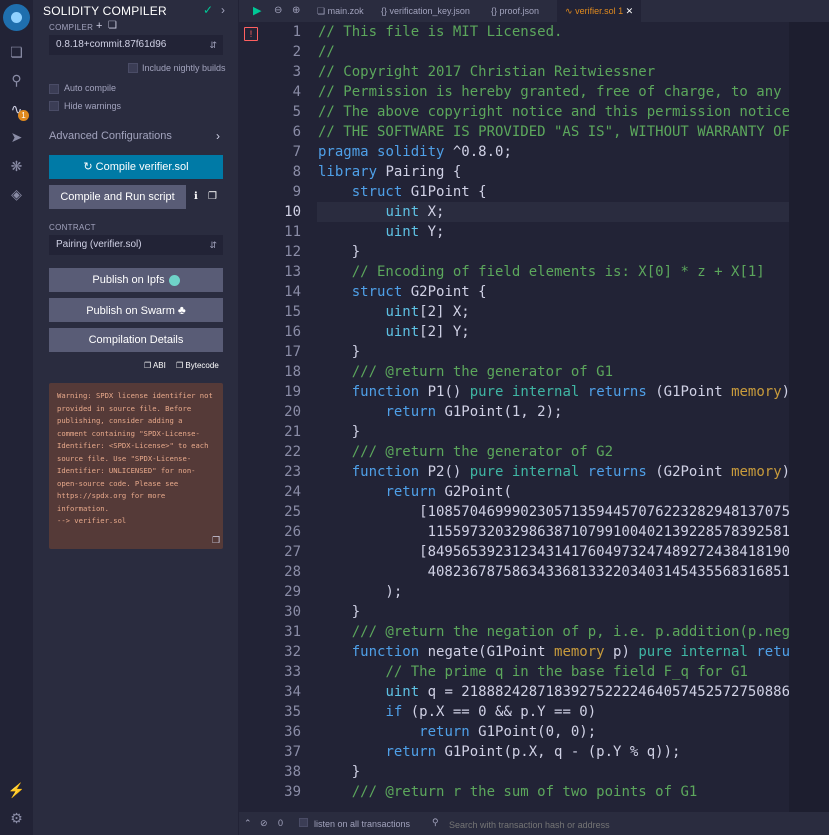  What do you see at coordinates (99, 26) in the screenshot?
I see `add-compiler-icon: +` at bounding box center [99, 26].